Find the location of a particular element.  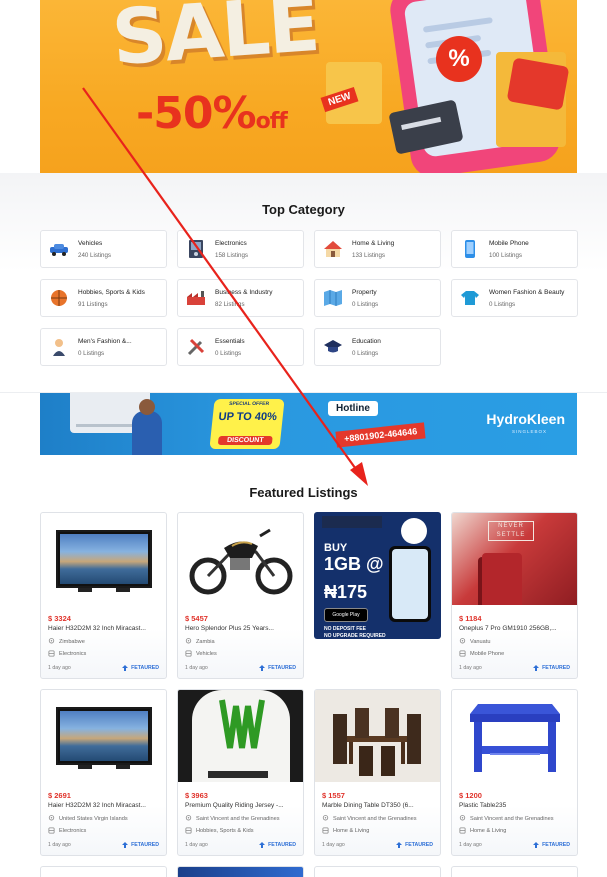

hotline-label: Hotline is located at coordinates (353, 408).